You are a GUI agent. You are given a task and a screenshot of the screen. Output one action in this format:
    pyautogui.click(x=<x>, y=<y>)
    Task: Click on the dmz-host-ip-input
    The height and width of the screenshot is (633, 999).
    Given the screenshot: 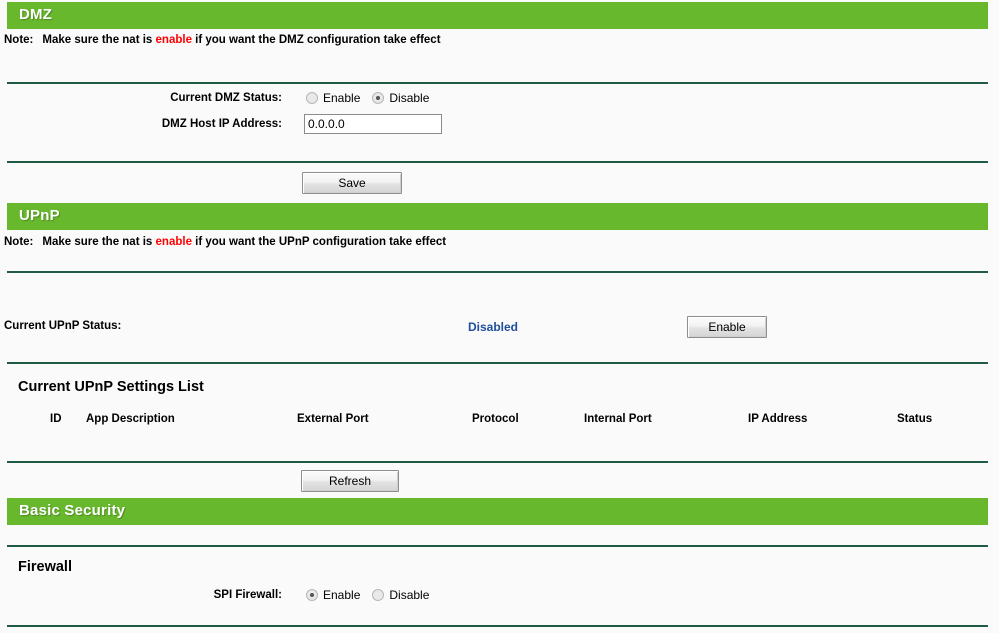 What is the action you would take?
    pyautogui.click(x=373, y=124)
    